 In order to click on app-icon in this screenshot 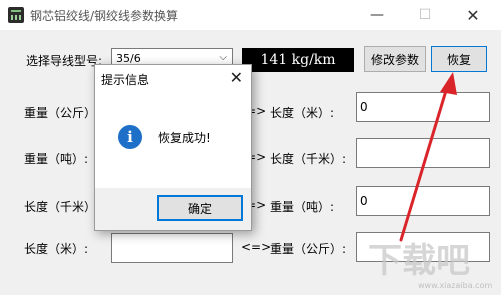, I will do `click(16, 15)`.